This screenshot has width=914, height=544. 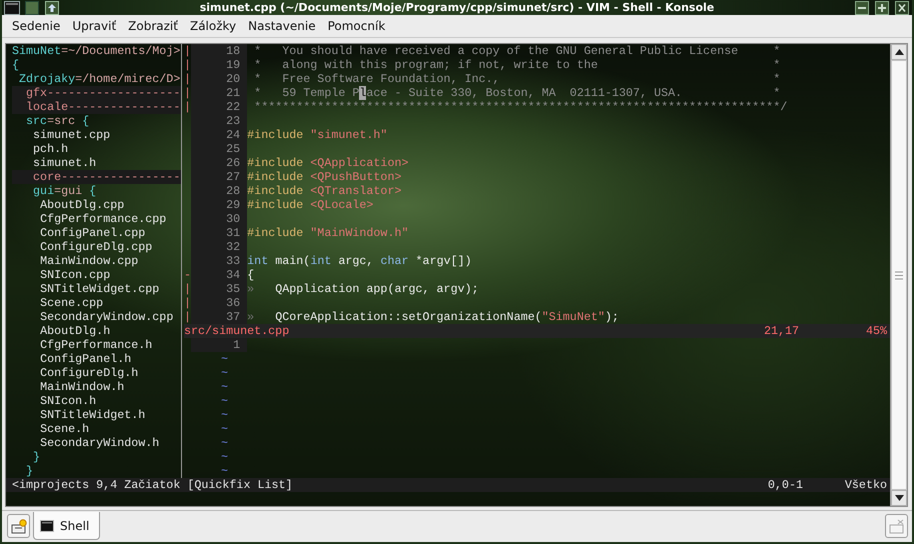 What do you see at coordinates (79, 233) in the screenshot?
I see `tree-item: ConfigPanel.cpp` at bounding box center [79, 233].